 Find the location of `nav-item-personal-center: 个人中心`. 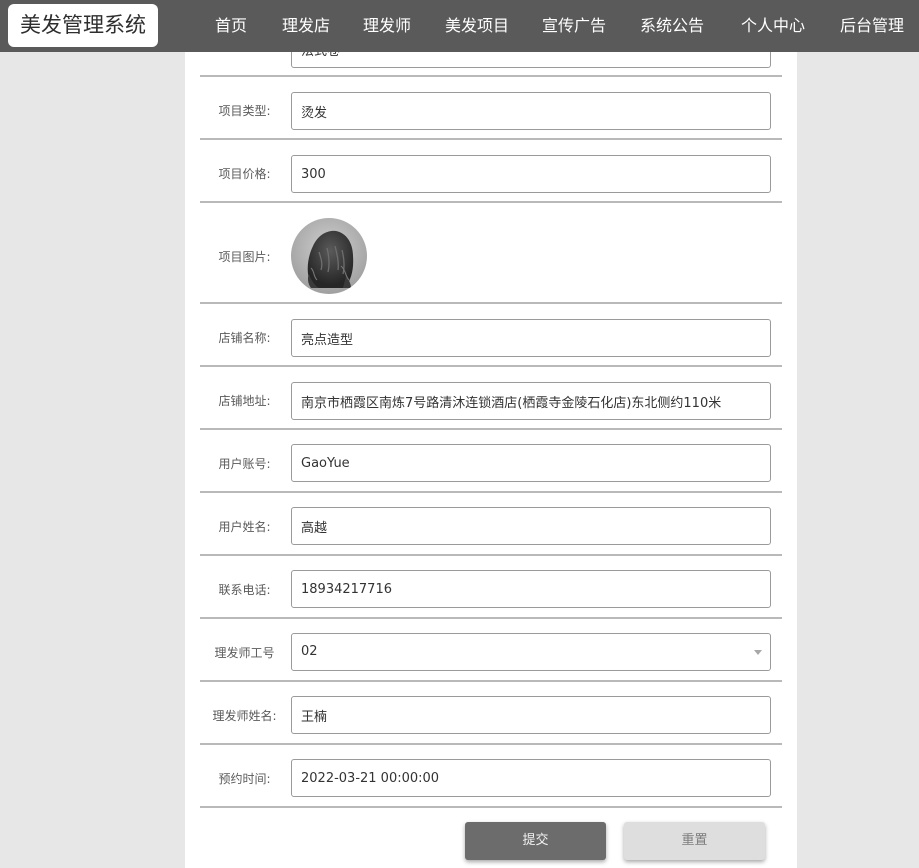

nav-item-personal-center: 个人中心 is located at coordinates (773, 26).